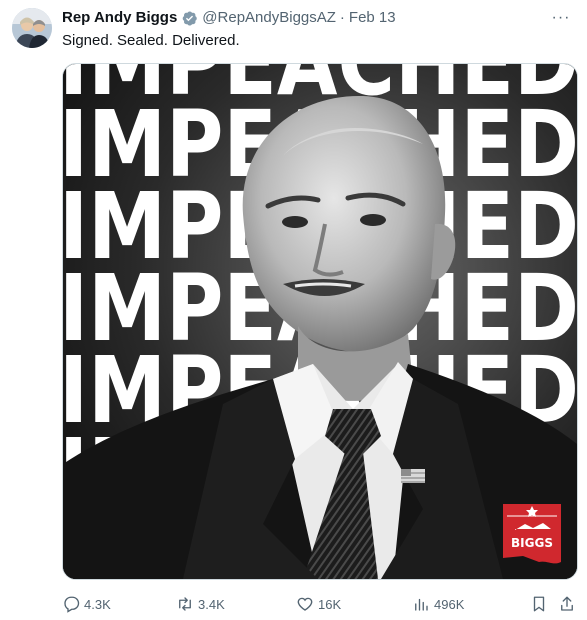  I want to click on verified-badge-icon, so click(189, 18).